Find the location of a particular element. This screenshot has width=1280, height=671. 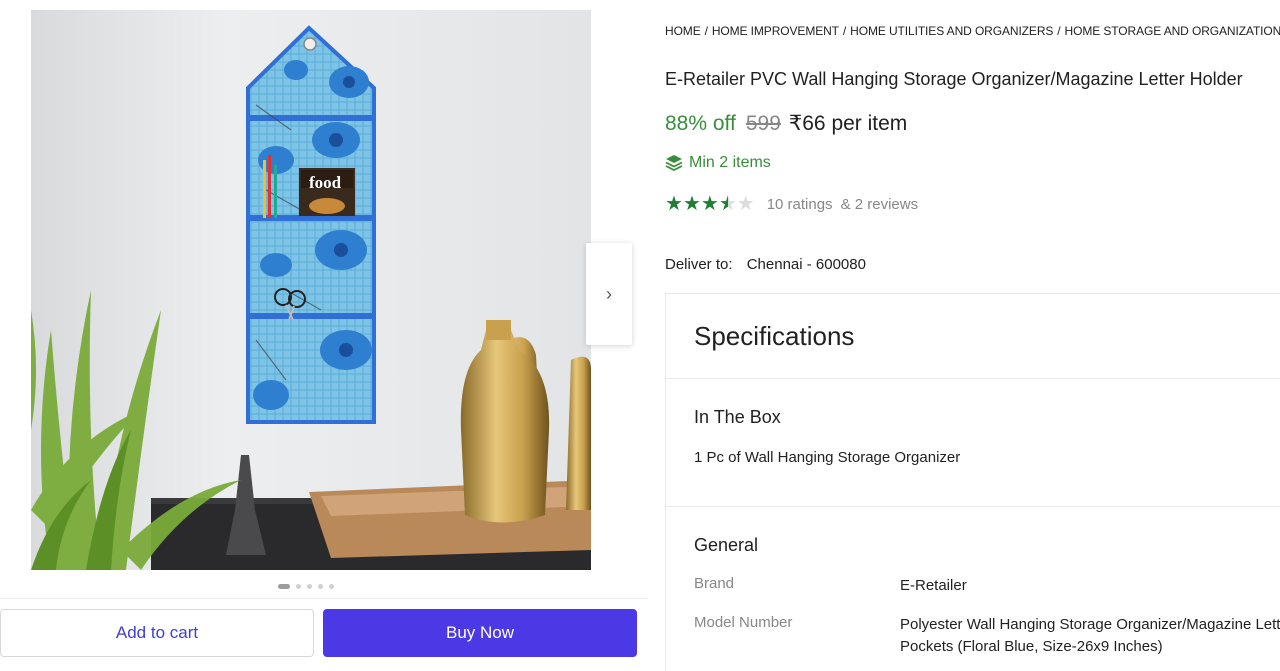

discount-label: 88% off is located at coordinates (700, 123).